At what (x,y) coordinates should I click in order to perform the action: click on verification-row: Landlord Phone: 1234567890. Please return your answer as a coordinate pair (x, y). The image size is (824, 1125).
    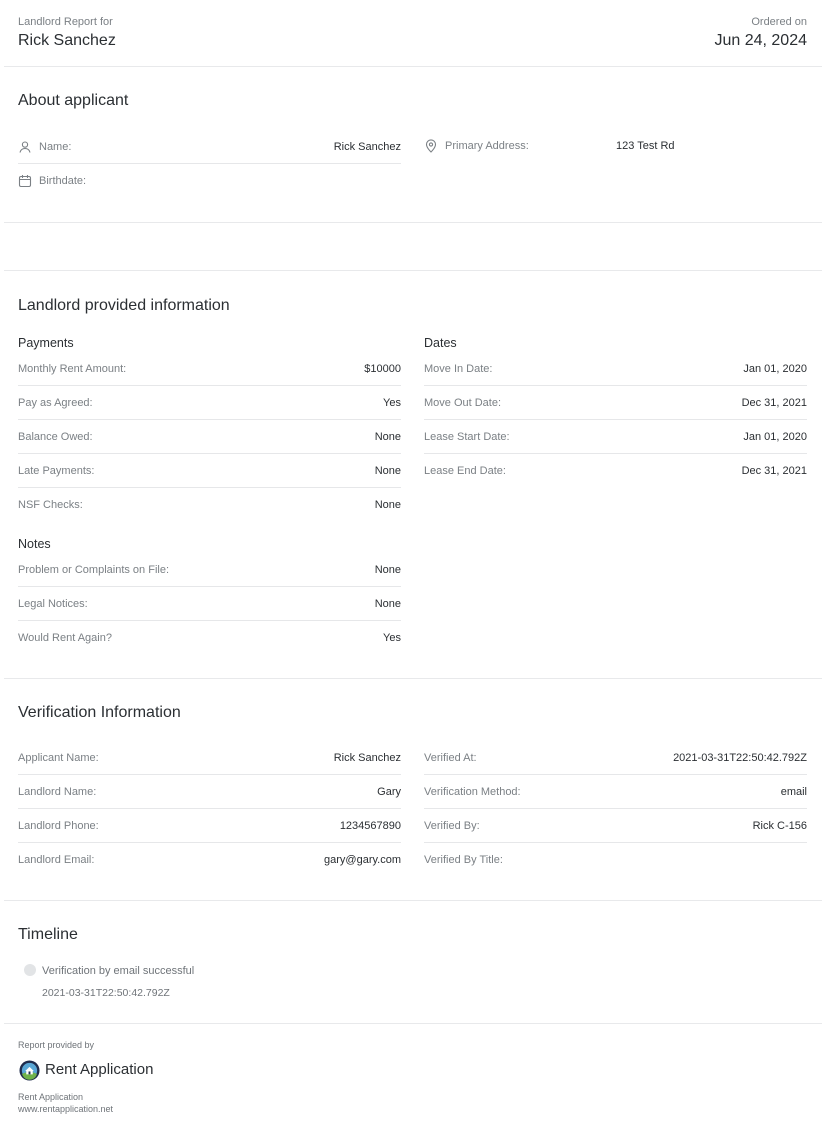
    Looking at the image, I should click on (209, 826).